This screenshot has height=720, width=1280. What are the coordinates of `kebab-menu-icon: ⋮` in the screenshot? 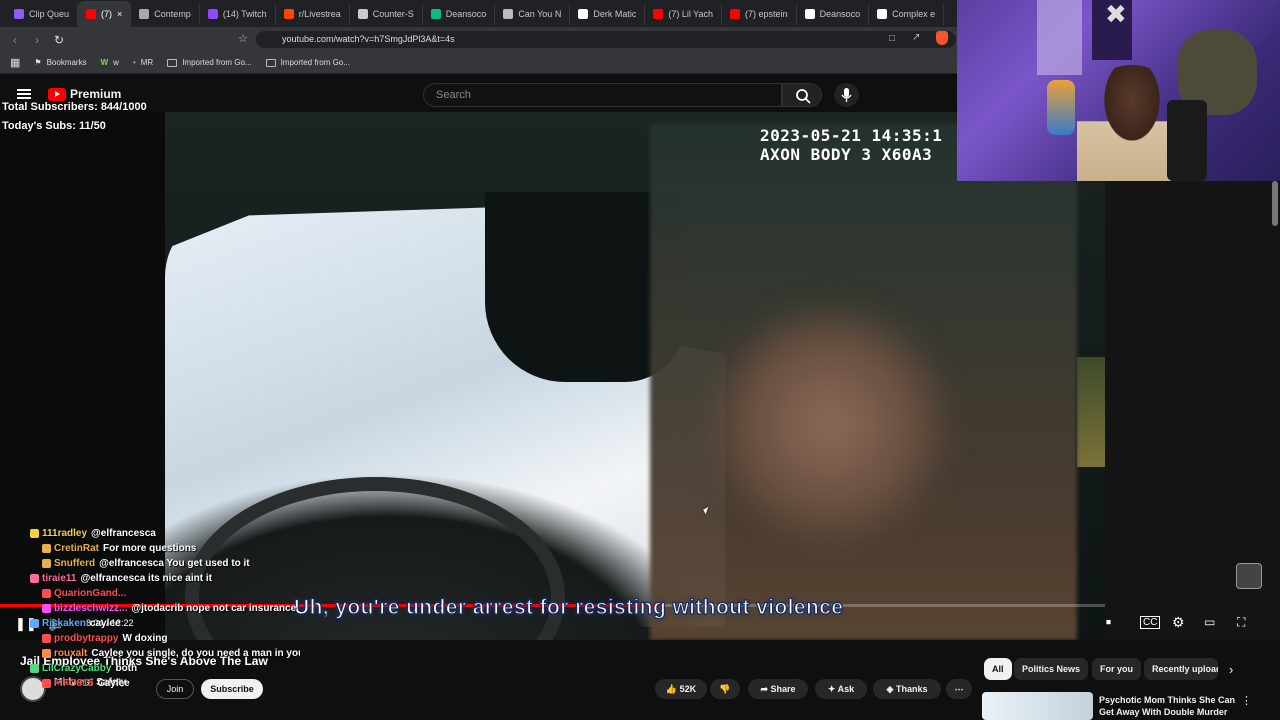 It's located at (1246, 700).